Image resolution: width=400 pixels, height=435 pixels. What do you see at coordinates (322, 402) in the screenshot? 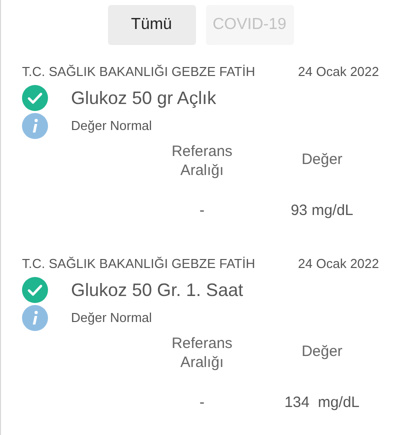
I see `result-value: 134 mg/dL` at bounding box center [322, 402].